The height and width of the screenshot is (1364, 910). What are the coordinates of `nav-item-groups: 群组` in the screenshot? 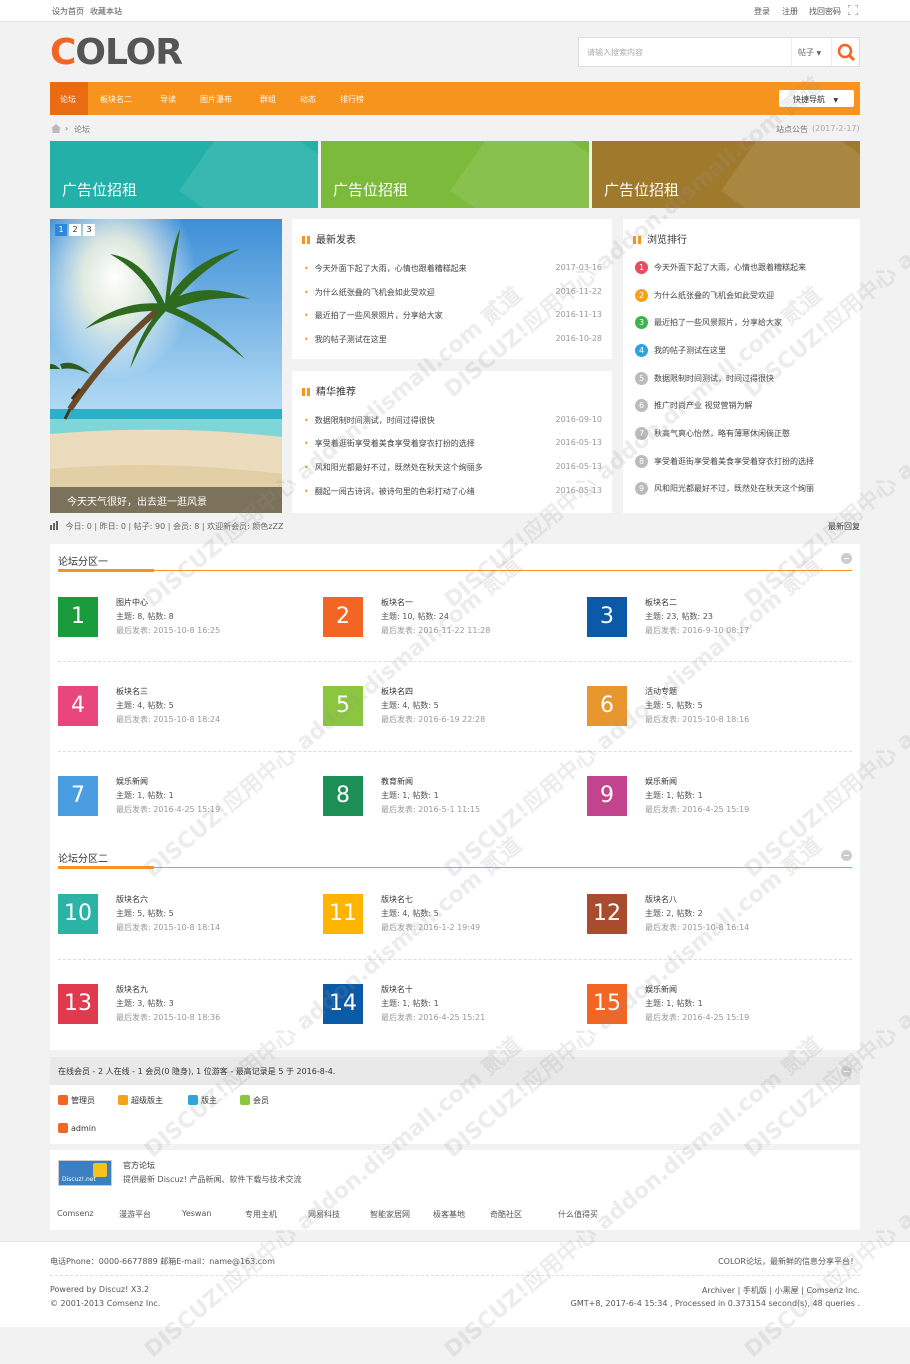 It's located at (268, 99).